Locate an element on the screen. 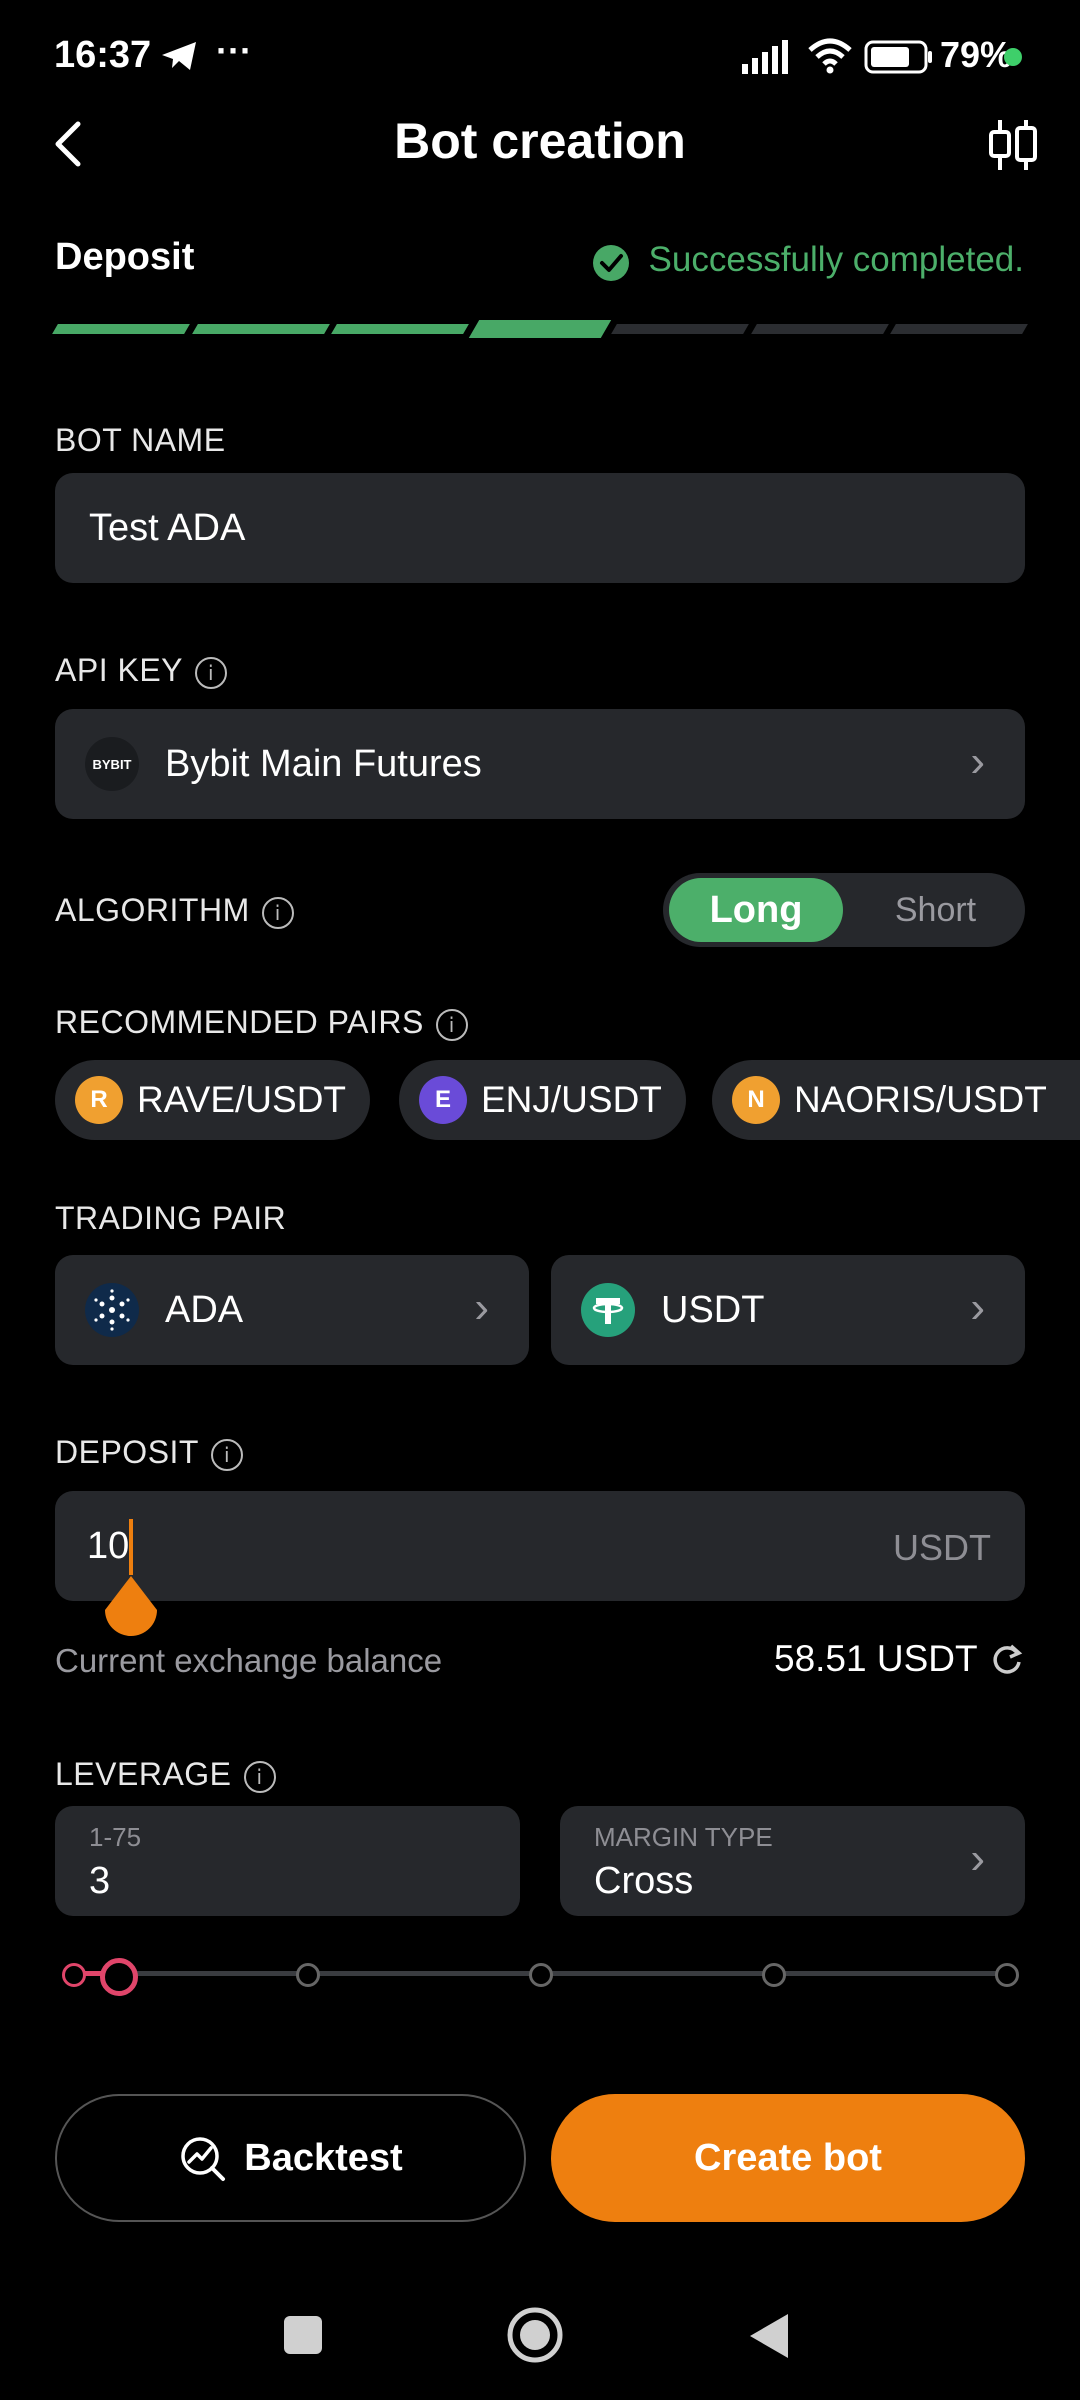 This screenshot has width=1080, height=2400. recommended-pair-chip: E ENJ/USDT is located at coordinates (542, 1100).